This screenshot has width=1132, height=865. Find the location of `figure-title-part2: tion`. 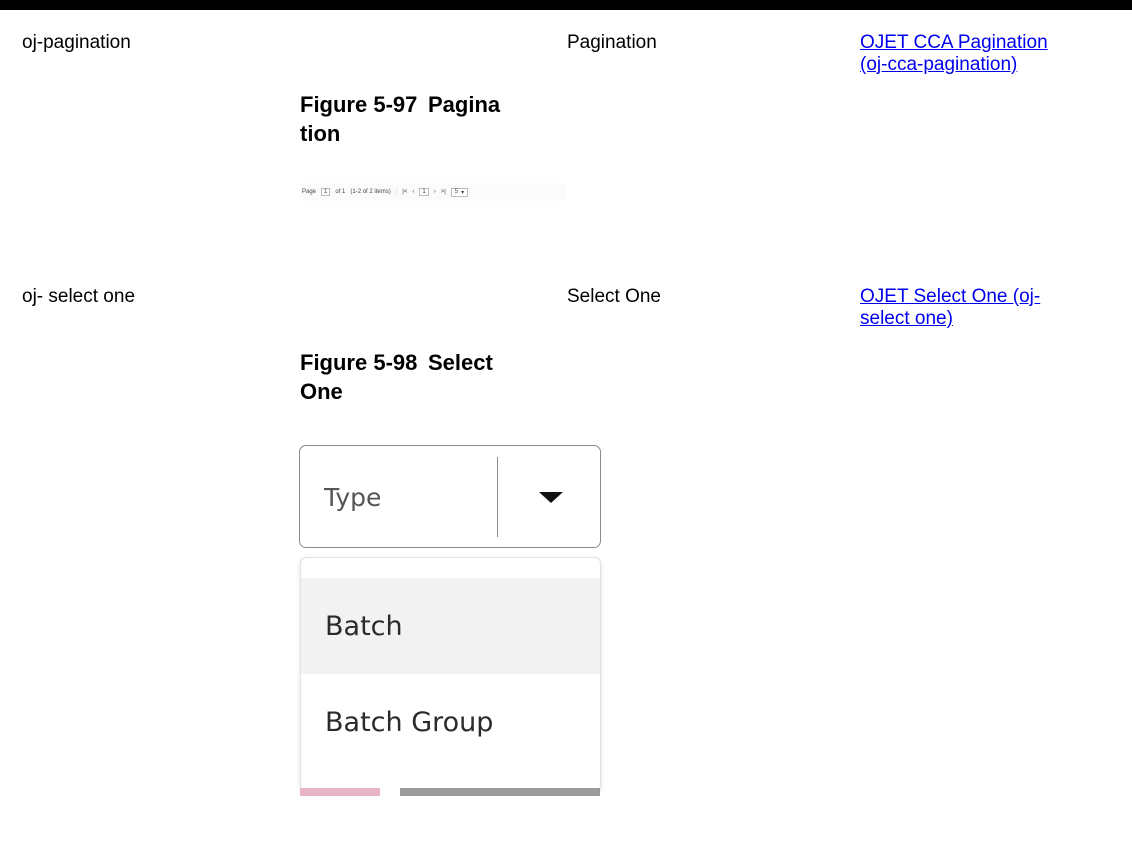

figure-title-part2: tion is located at coordinates (320, 133).